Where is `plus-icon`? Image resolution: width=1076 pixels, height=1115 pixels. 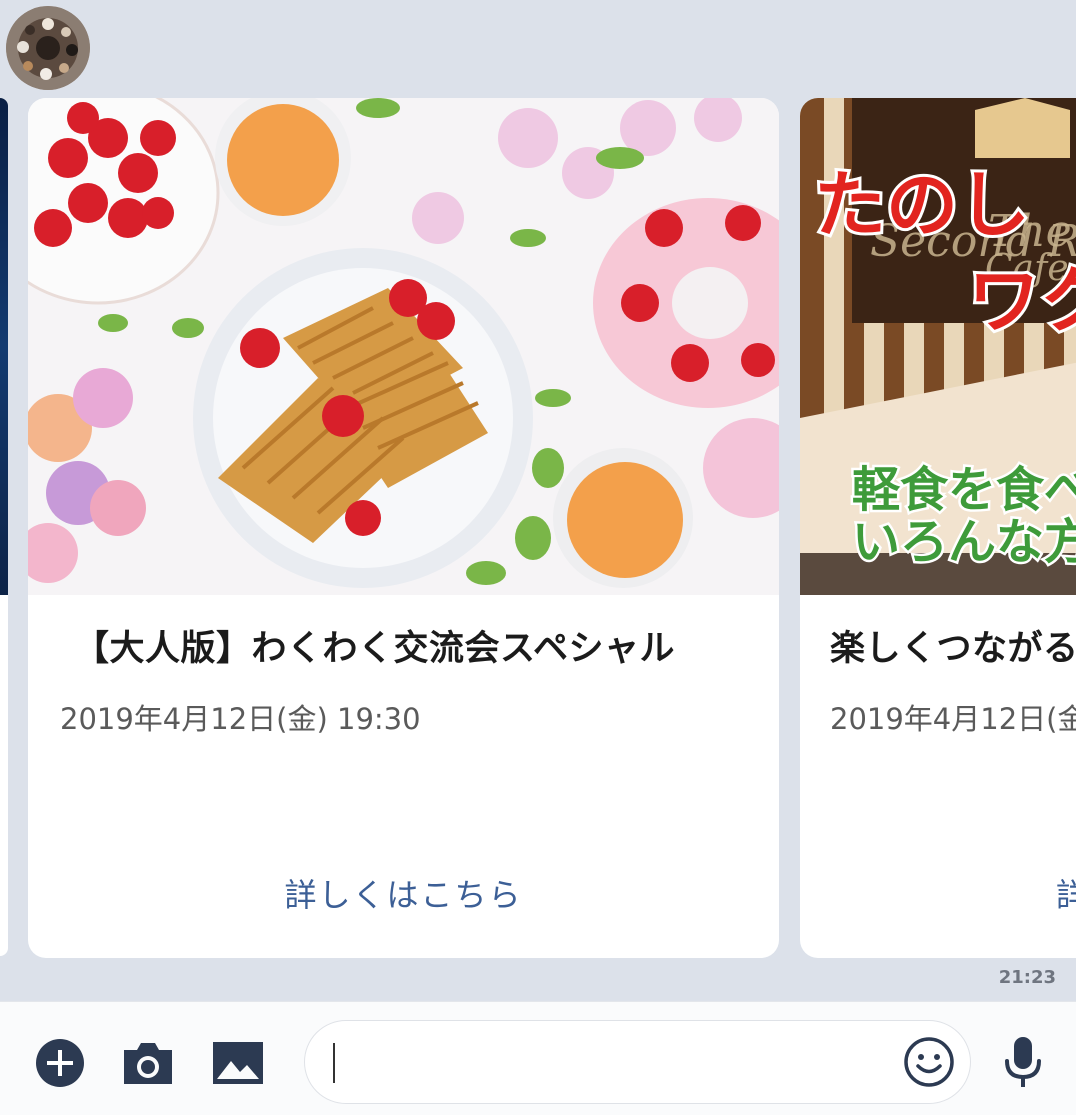
plus-icon is located at coordinates (60, 1063).